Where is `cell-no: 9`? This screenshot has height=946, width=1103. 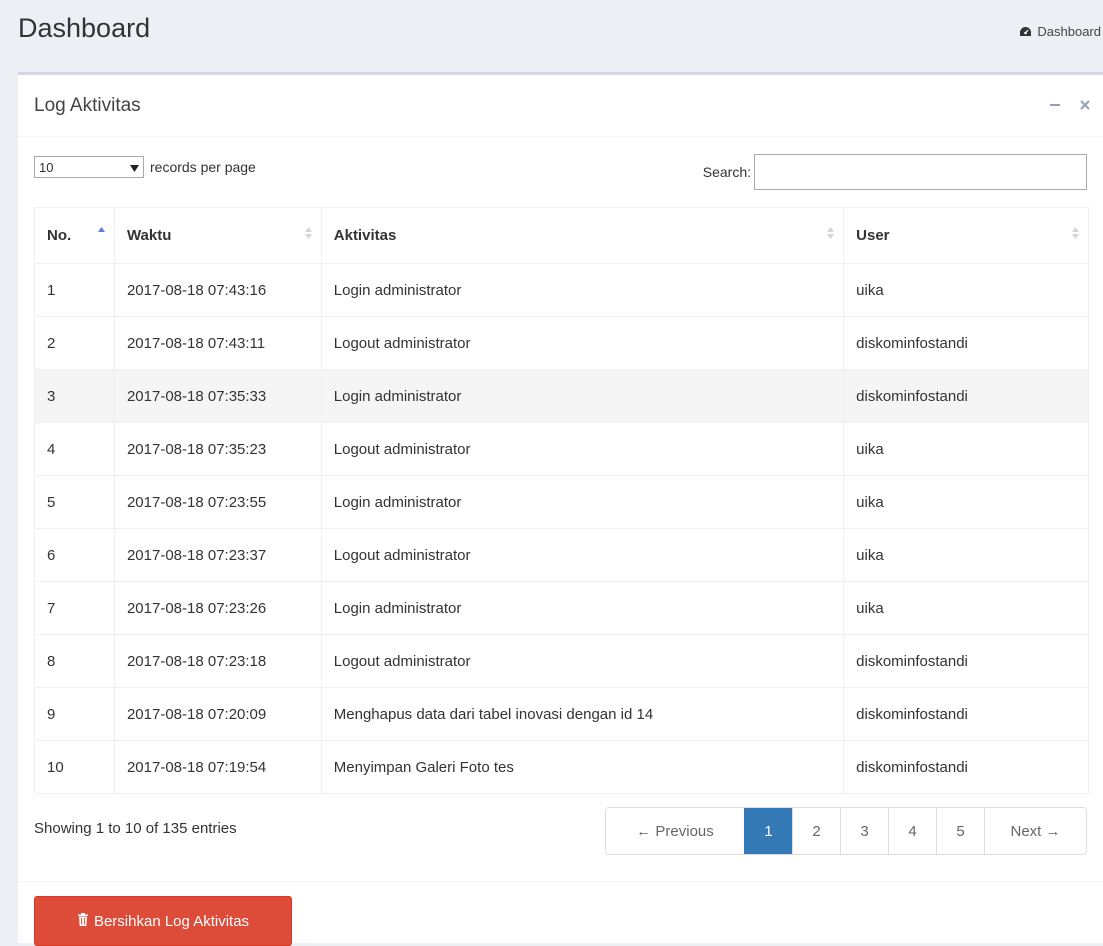
cell-no: 9 is located at coordinates (74, 714).